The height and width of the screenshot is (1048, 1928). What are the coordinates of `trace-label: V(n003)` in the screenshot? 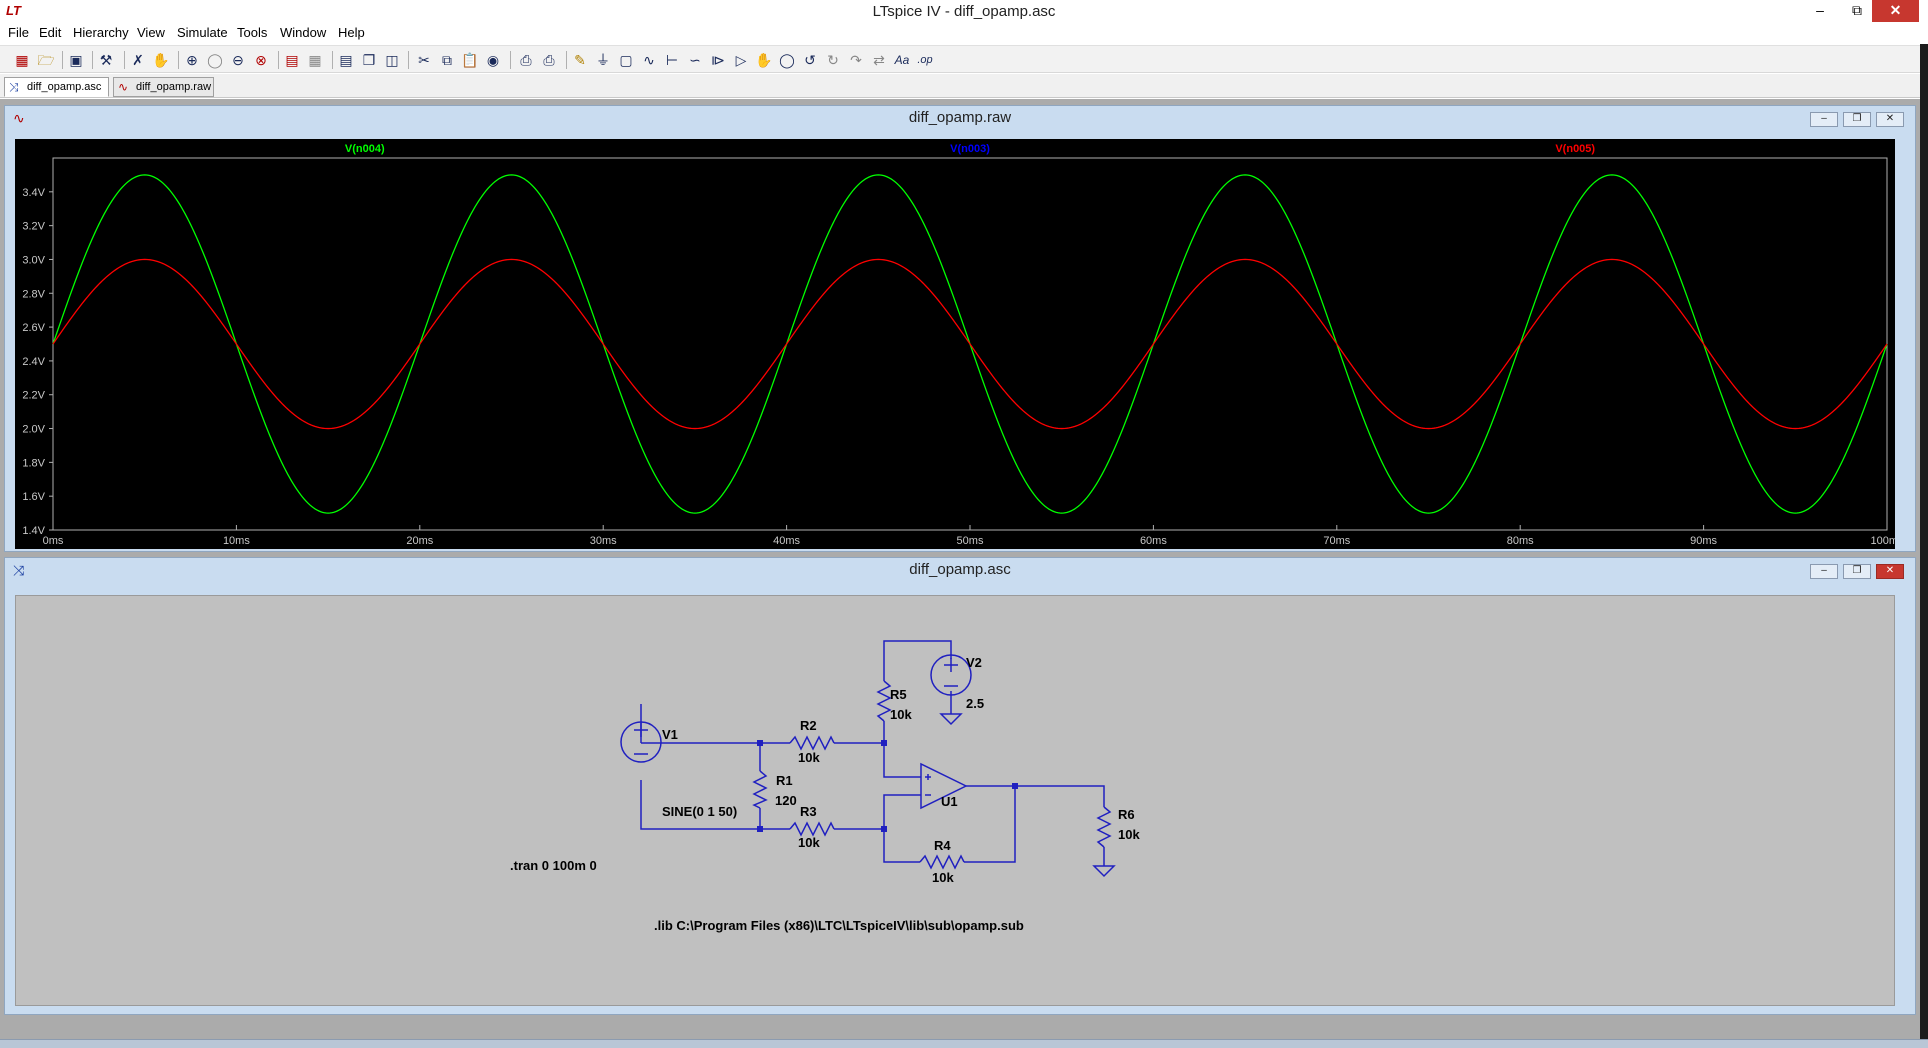 It's located at (970, 149).